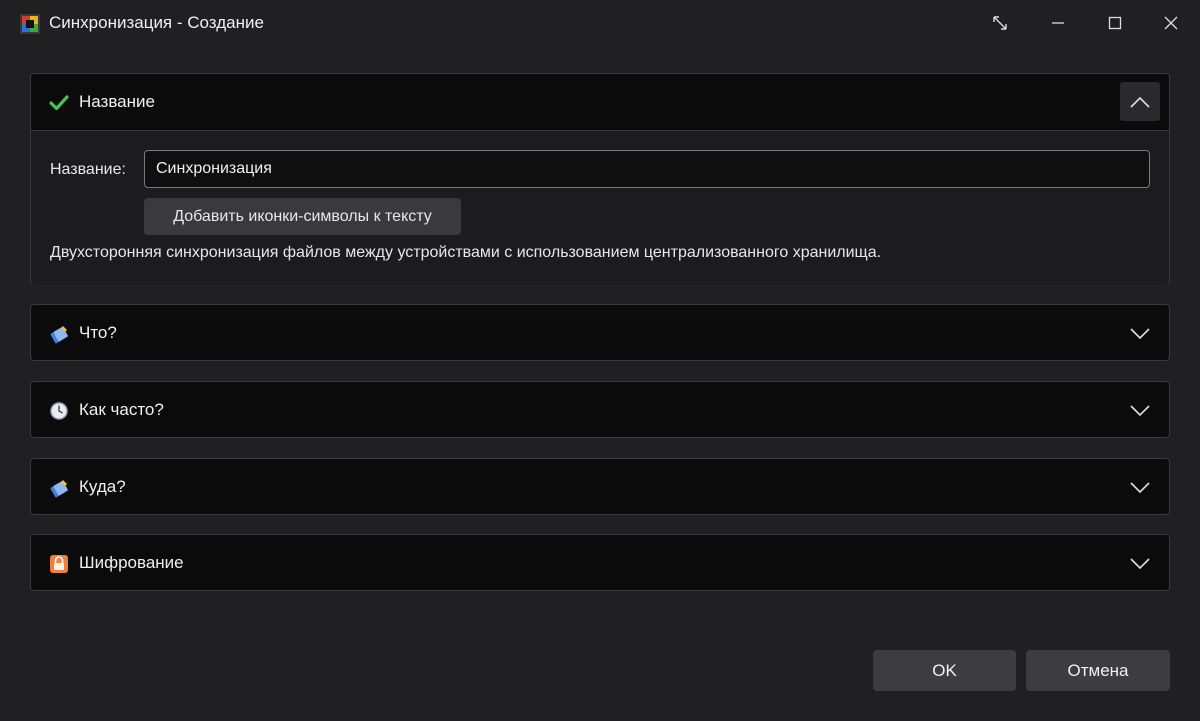  What do you see at coordinates (59, 564) in the screenshot?
I see `lock-icon` at bounding box center [59, 564].